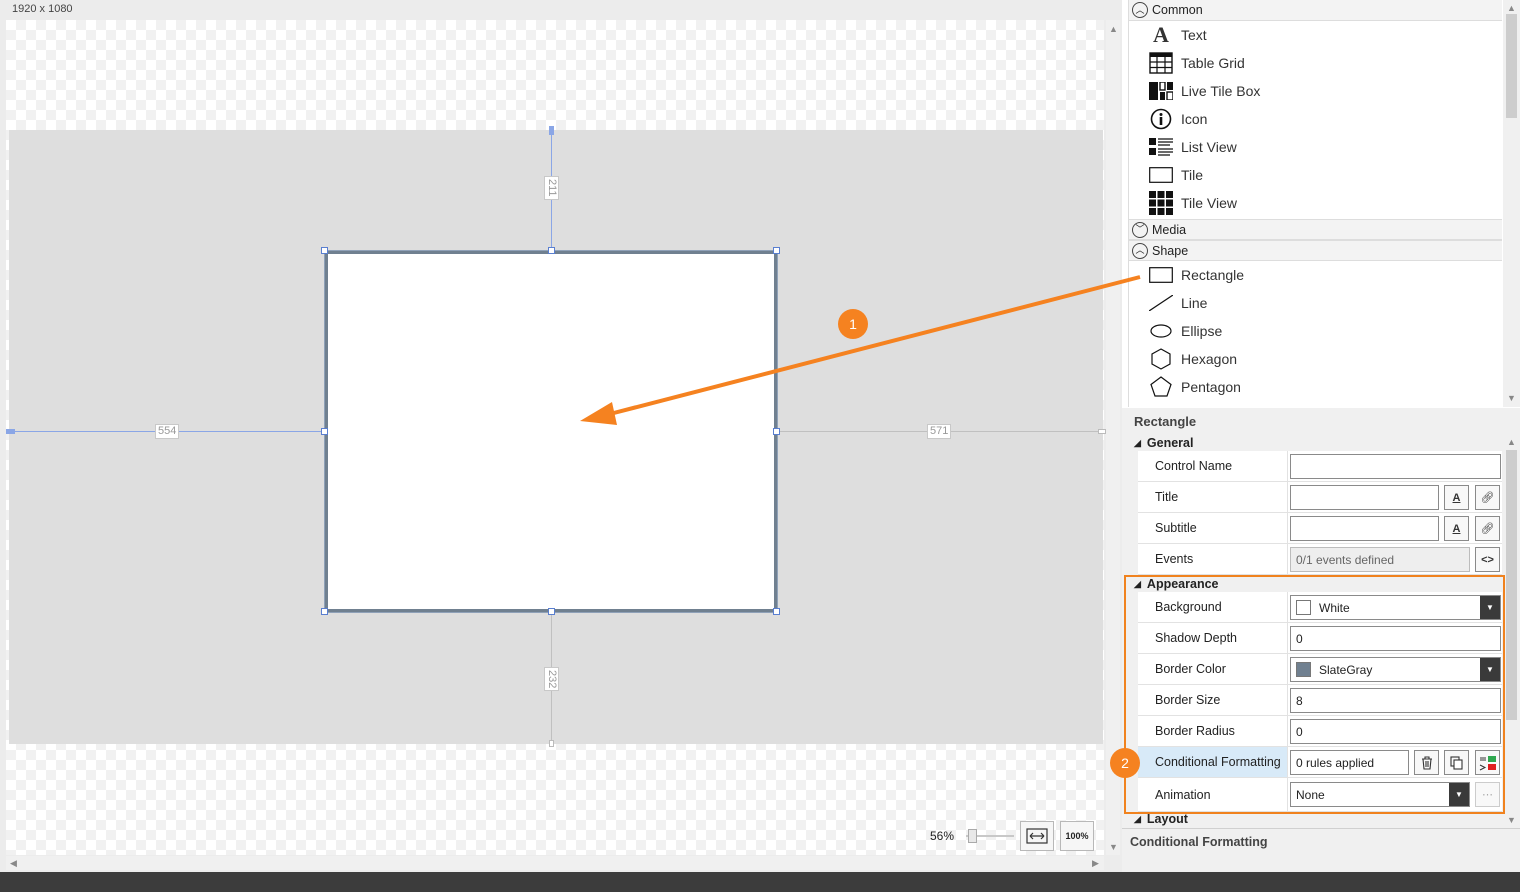 This screenshot has height=892, width=1520. I want to click on scroll-right-arrow-icon: ▶, so click(1095, 863).